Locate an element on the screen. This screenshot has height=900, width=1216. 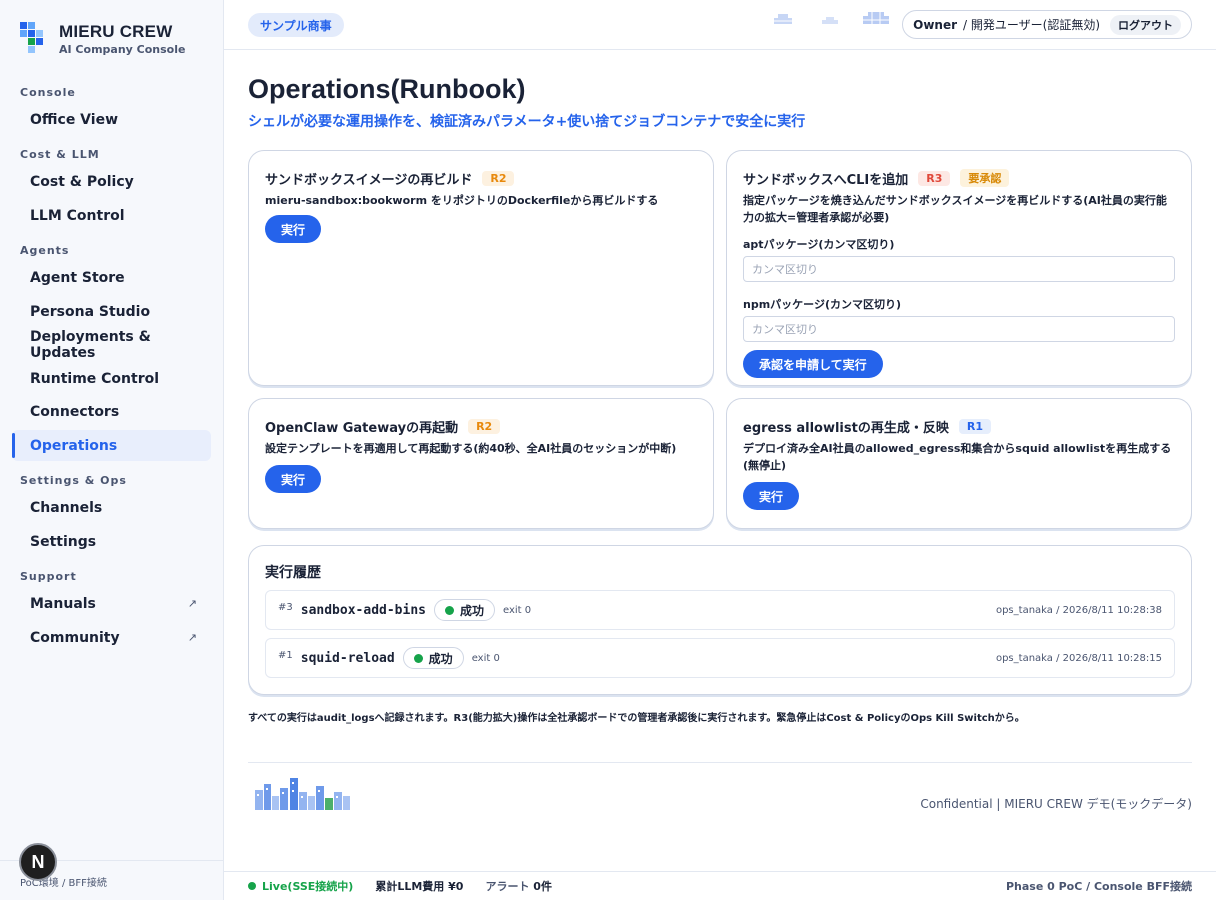
nav-section-agents: Agents is located at coordinates (45, 250).